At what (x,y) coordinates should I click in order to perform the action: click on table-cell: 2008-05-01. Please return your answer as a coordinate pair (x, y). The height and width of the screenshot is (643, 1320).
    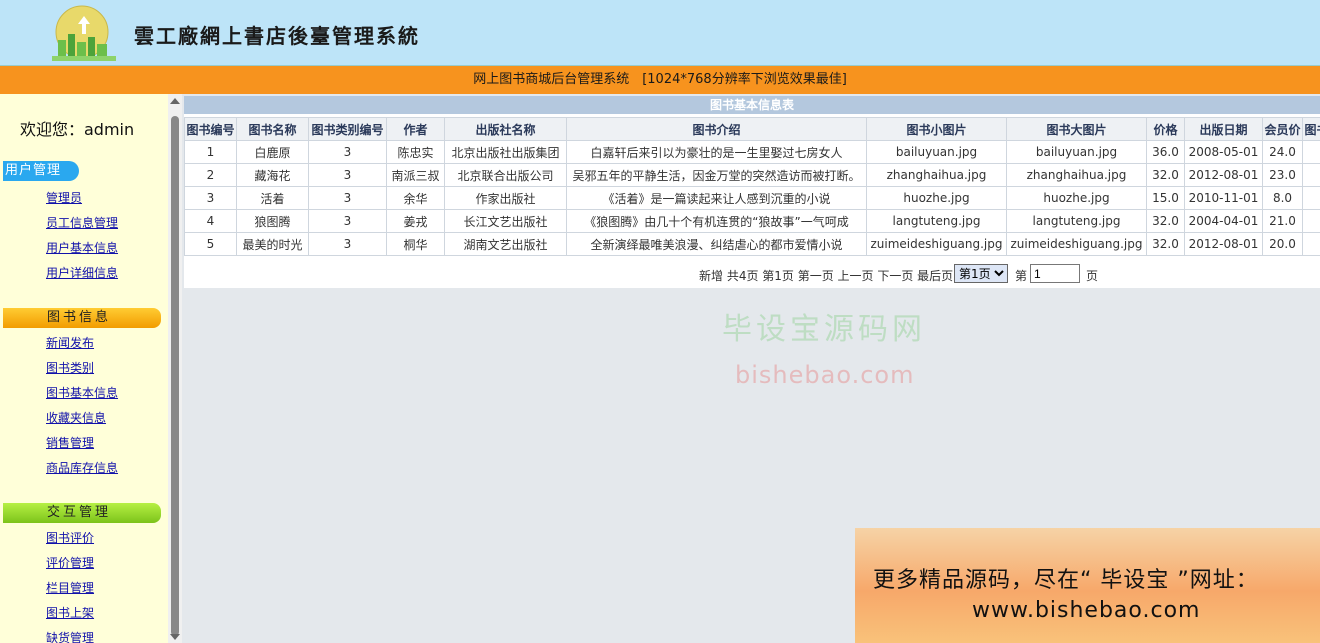
    Looking at the image, I should click on (1223, 152).